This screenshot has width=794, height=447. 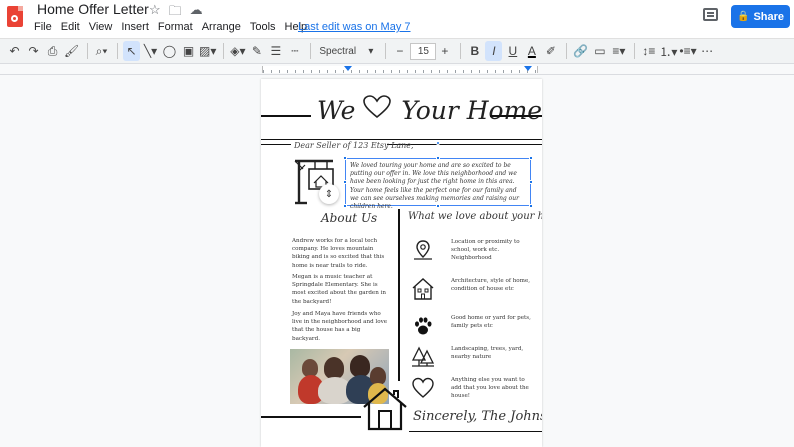 What do you see at coordinates (423, 250) in the screenshot?
I see `location-pin-icon` at bounding box center [423, 250].